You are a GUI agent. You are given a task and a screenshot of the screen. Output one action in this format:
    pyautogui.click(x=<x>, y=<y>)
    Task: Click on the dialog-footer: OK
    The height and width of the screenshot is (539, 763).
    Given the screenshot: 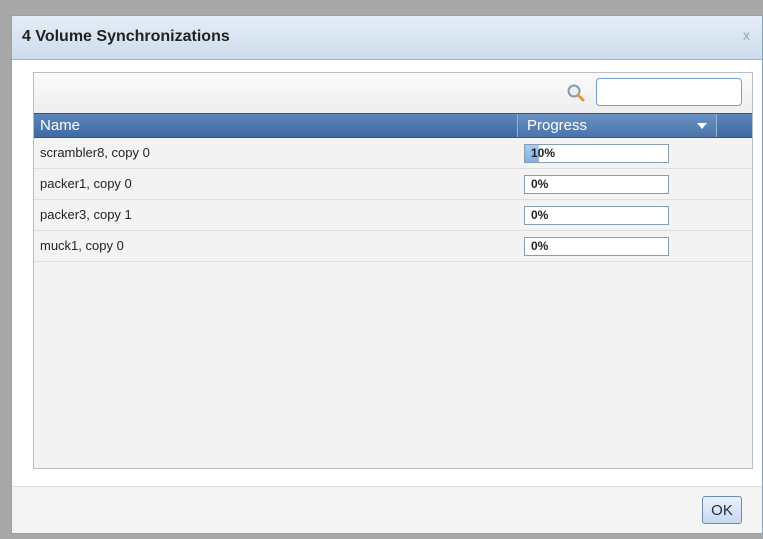 What is the action you would take?
    pyautogui.click(x=387, y=509)
    